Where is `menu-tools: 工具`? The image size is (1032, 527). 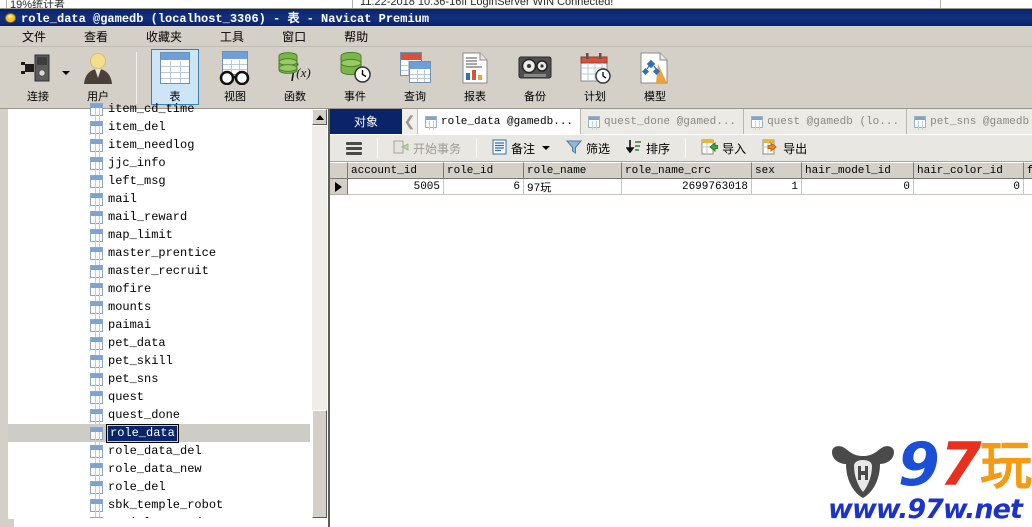 menu-tools: 工具 is located at coordinates (232, 36).